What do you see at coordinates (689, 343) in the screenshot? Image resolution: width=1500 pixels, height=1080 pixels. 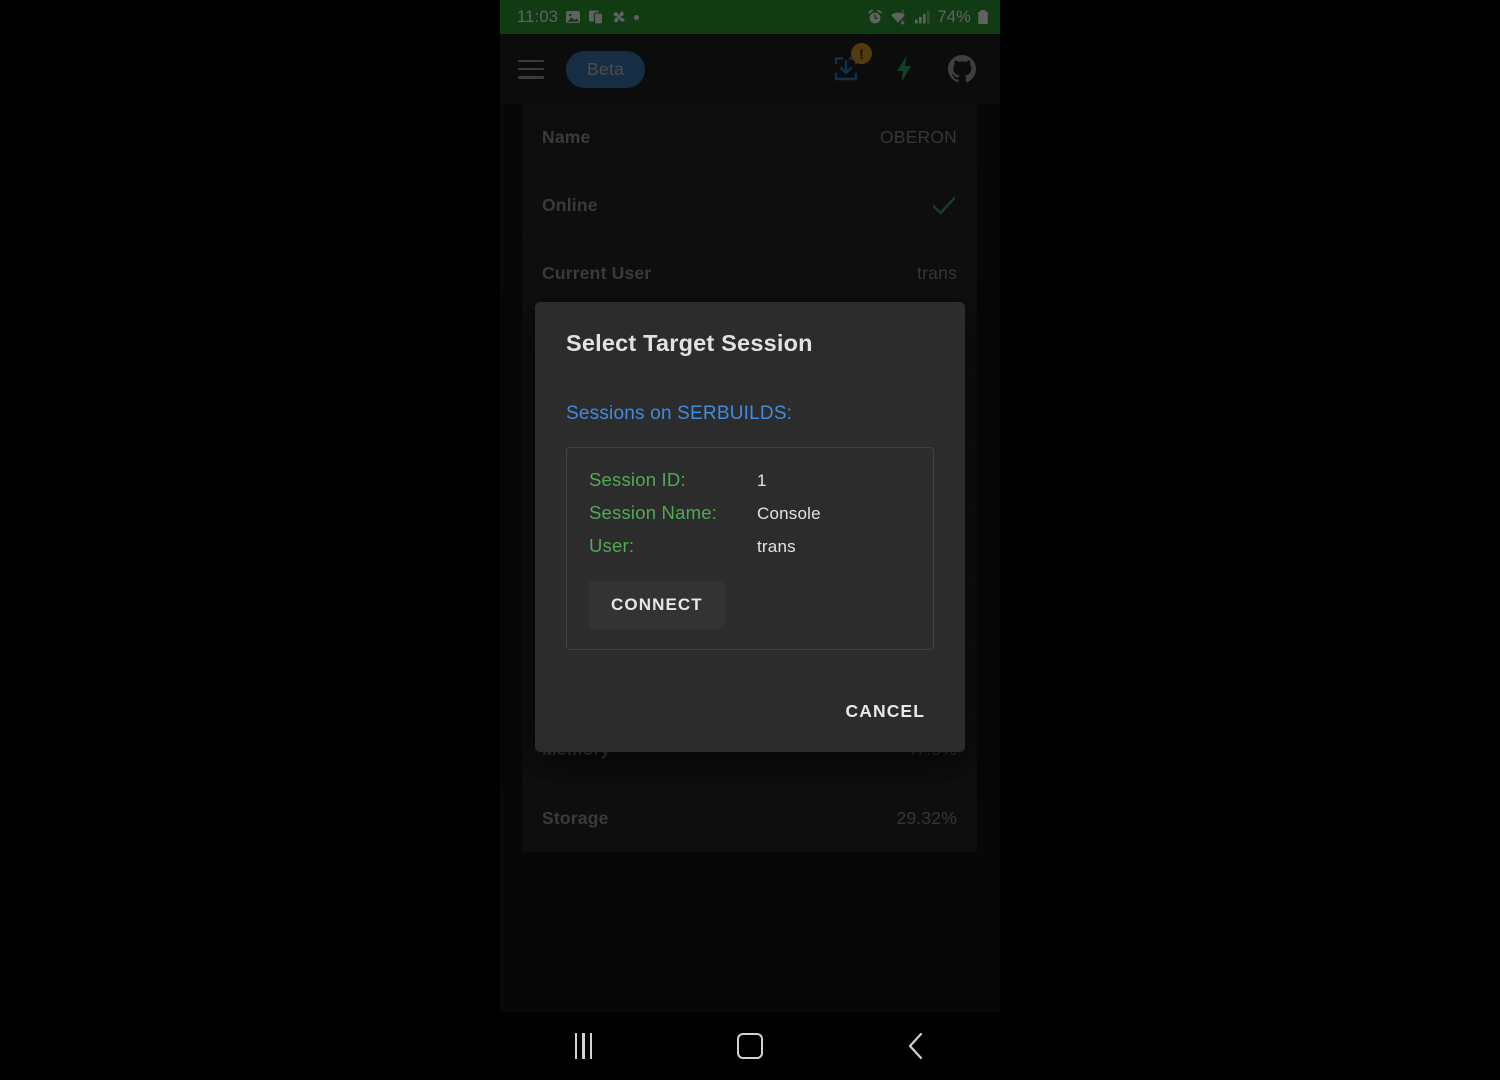 I see `dialog-title: Select Target Session` at bounding box center [689, 343].